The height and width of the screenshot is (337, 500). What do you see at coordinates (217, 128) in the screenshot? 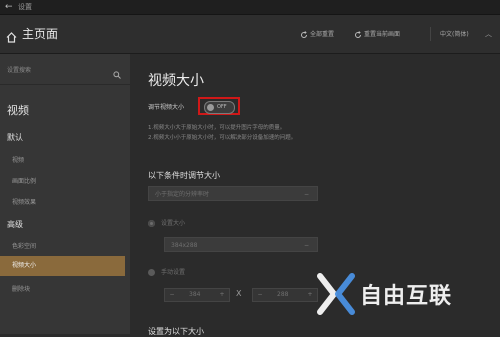
I see `note-line-1: 1.视频大小大于原始大小时，可以提升图片字母的质量。` at bounding box center [217, 128].